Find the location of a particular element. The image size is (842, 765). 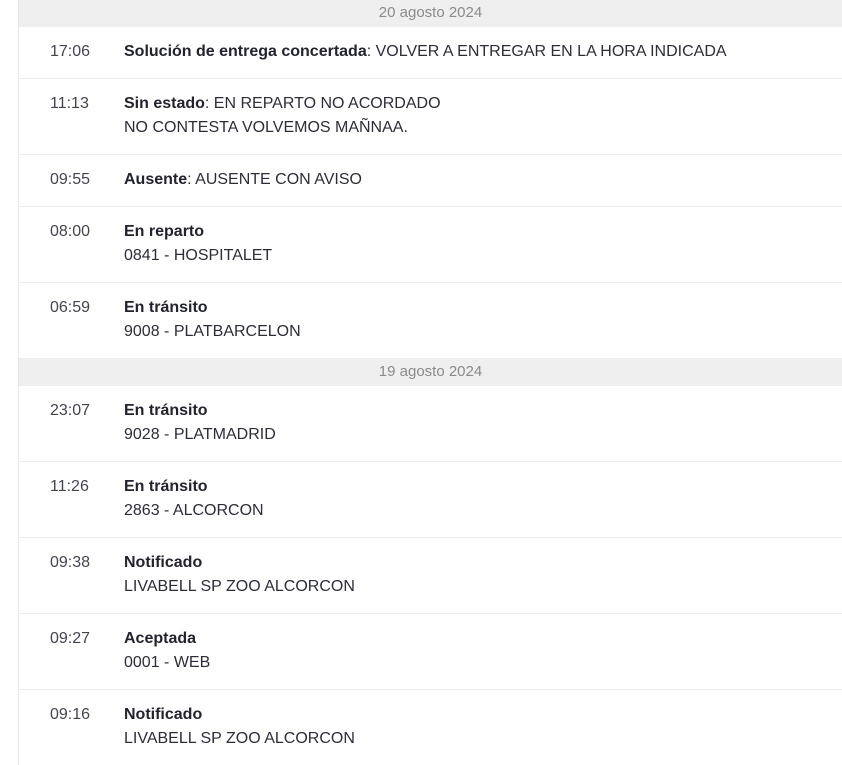

event-status: Solución de entrega concertada is located at coordinates (245, 51).